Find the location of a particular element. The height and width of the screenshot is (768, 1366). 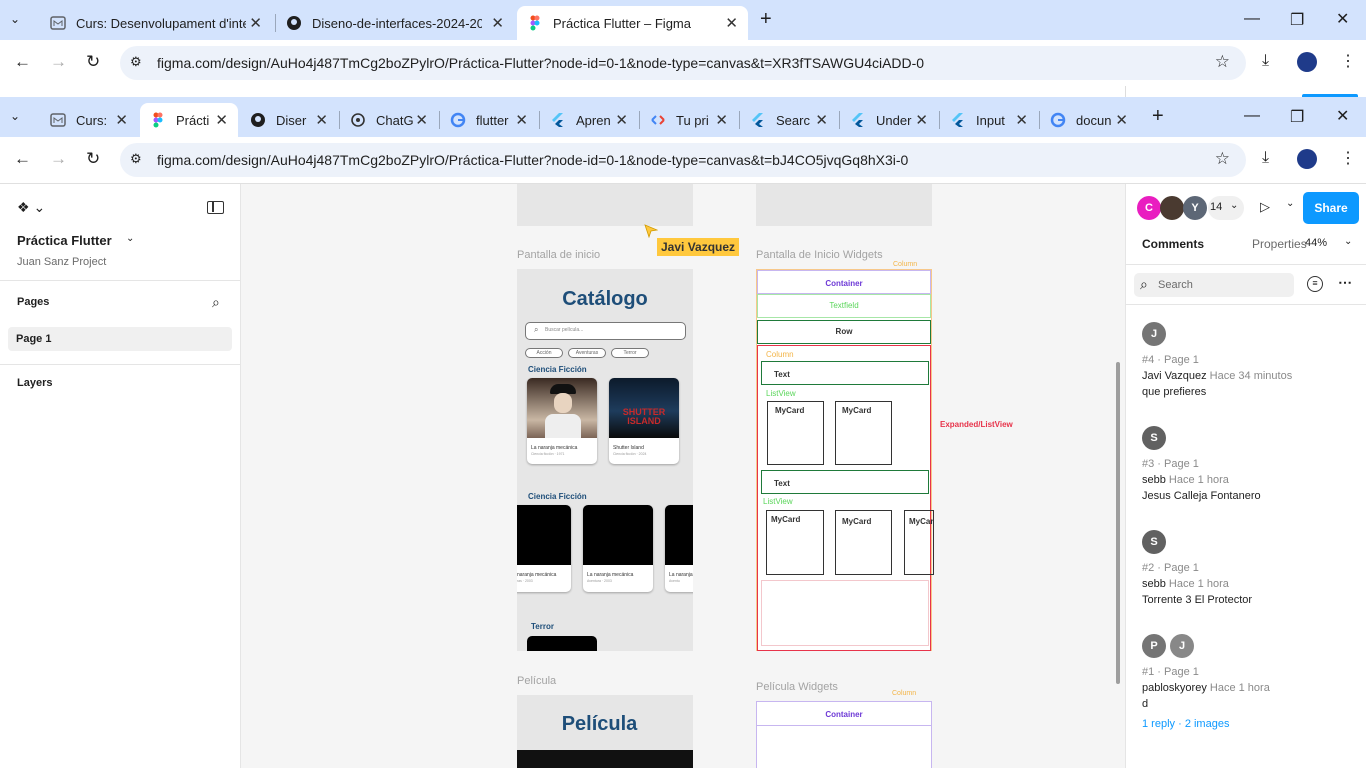

canvas-scrollbar is located at coordinates (1118, 523).